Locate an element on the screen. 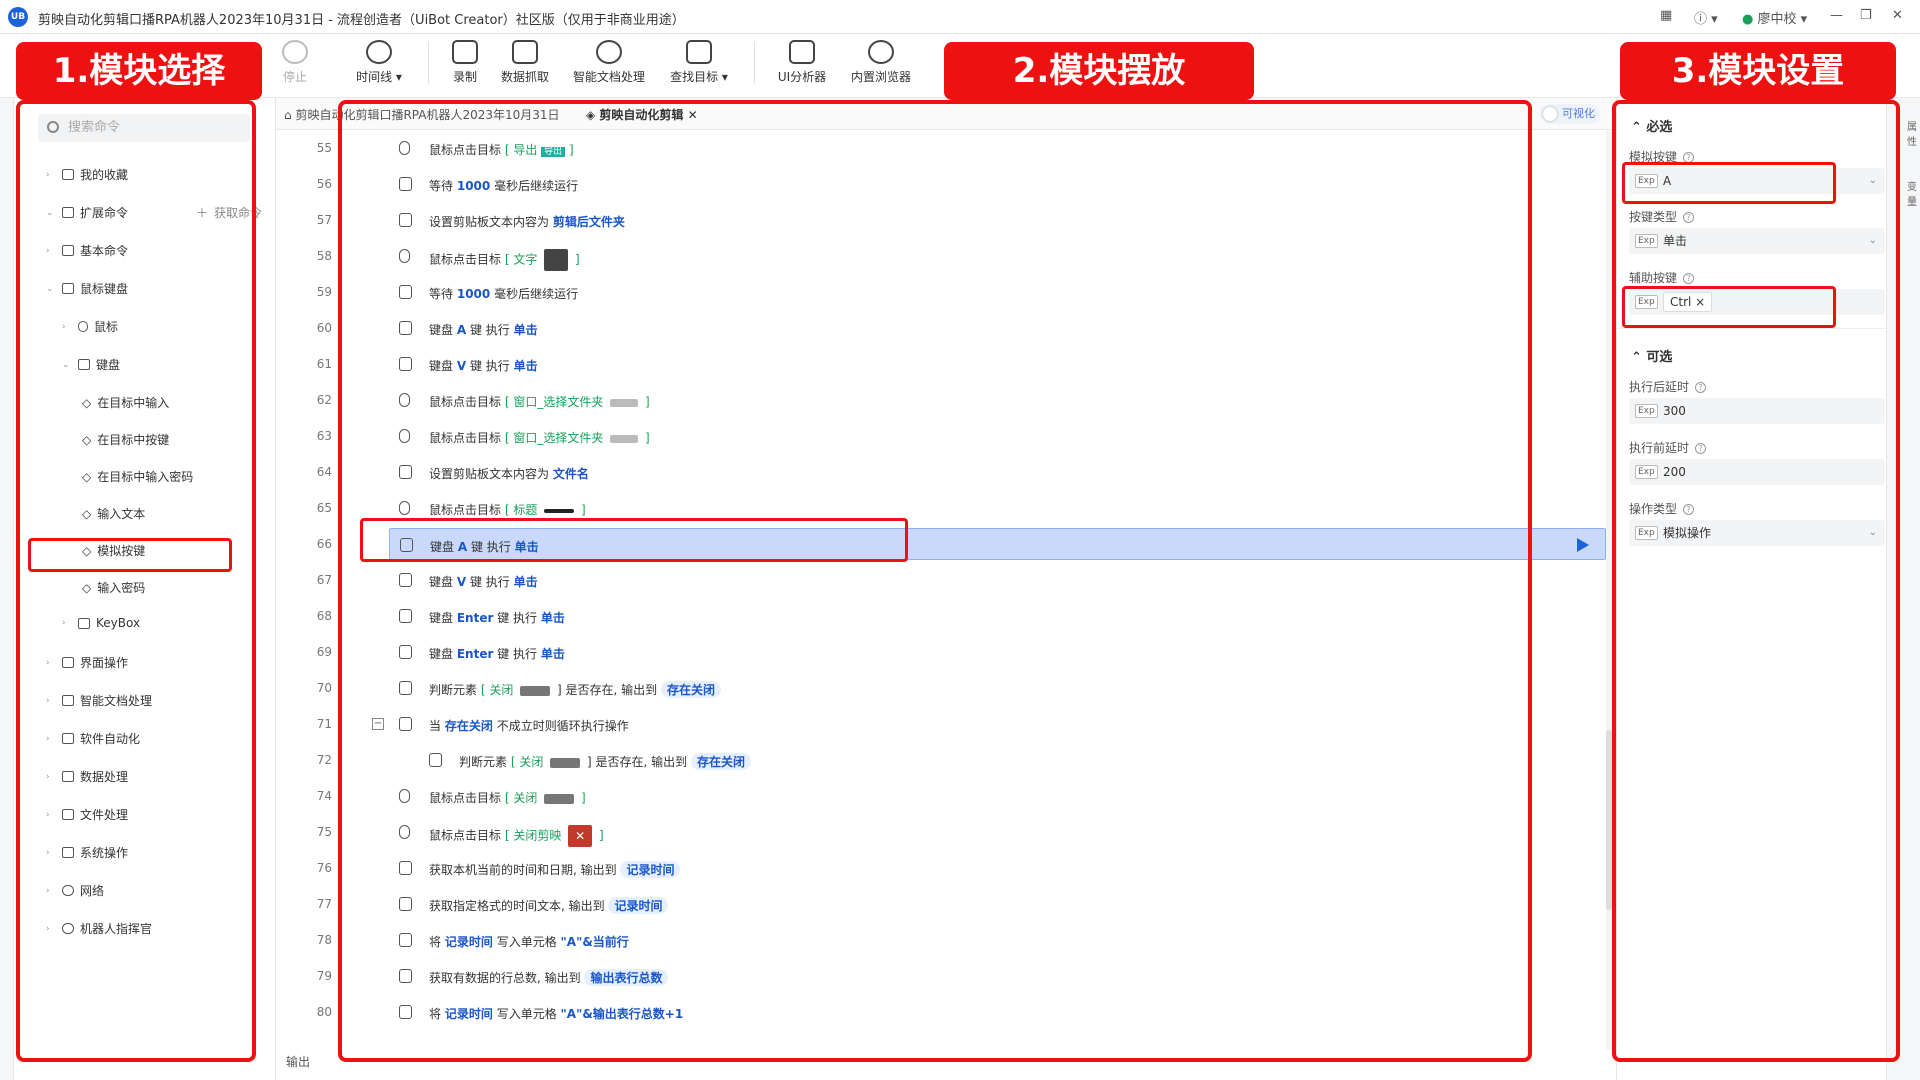 The height and width of the screenshot is (1080, 1920). user-name: 廖中校 is located at coordinates (1777, 19).